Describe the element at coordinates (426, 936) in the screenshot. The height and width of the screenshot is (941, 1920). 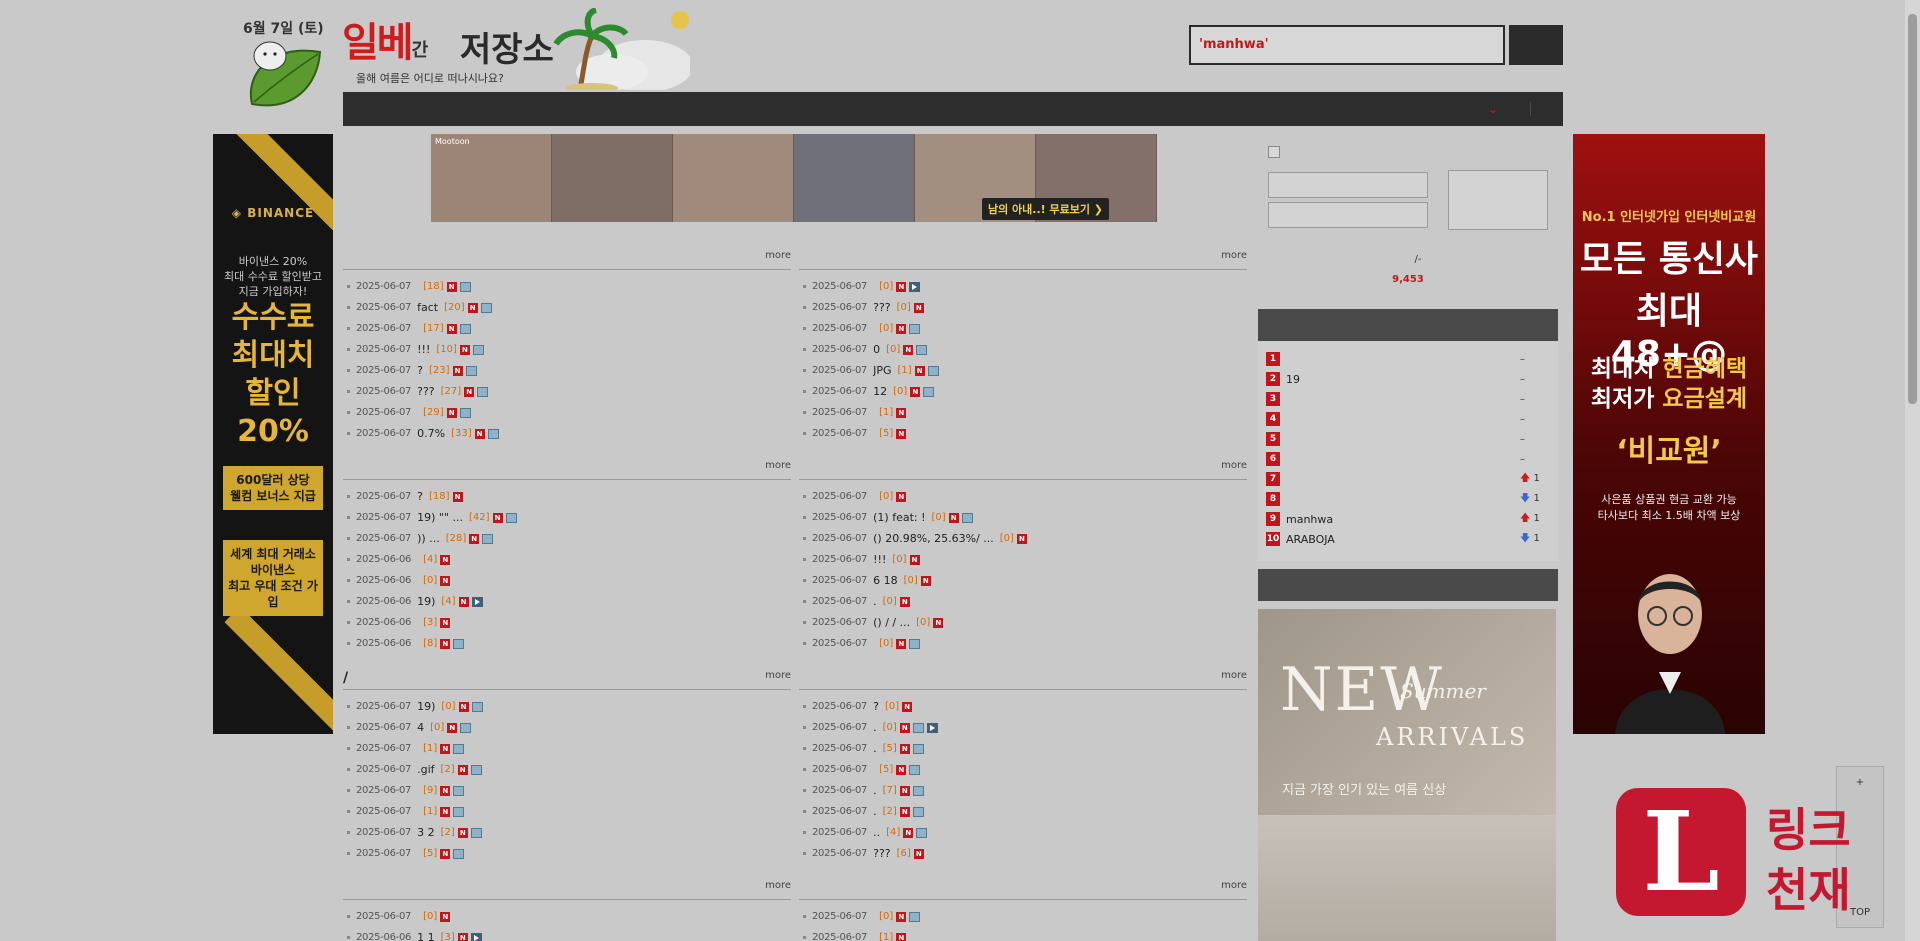
I see `post-title: 1 1` at that location.